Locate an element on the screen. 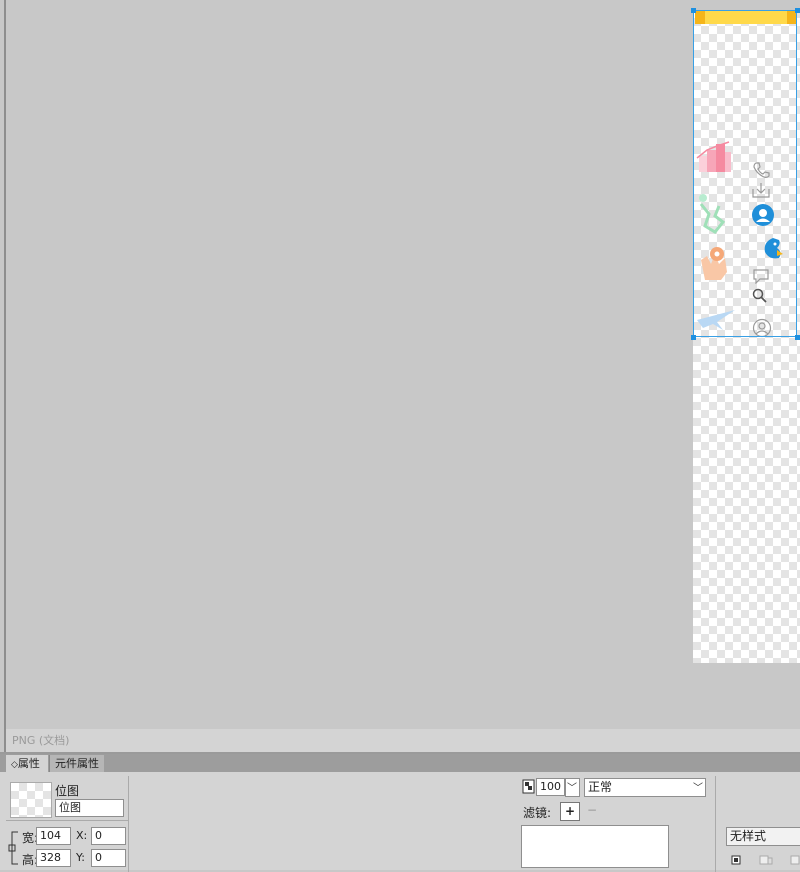 This screenshot has width=800, height=872. document-status-text: PNG (文档) is located at coordinates (41, 740).